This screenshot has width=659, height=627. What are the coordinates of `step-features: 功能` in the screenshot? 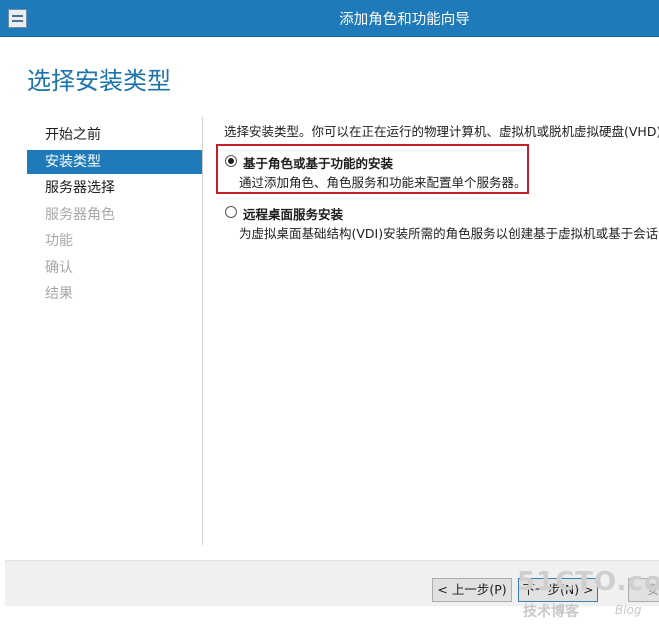 It's located at (59, 241).